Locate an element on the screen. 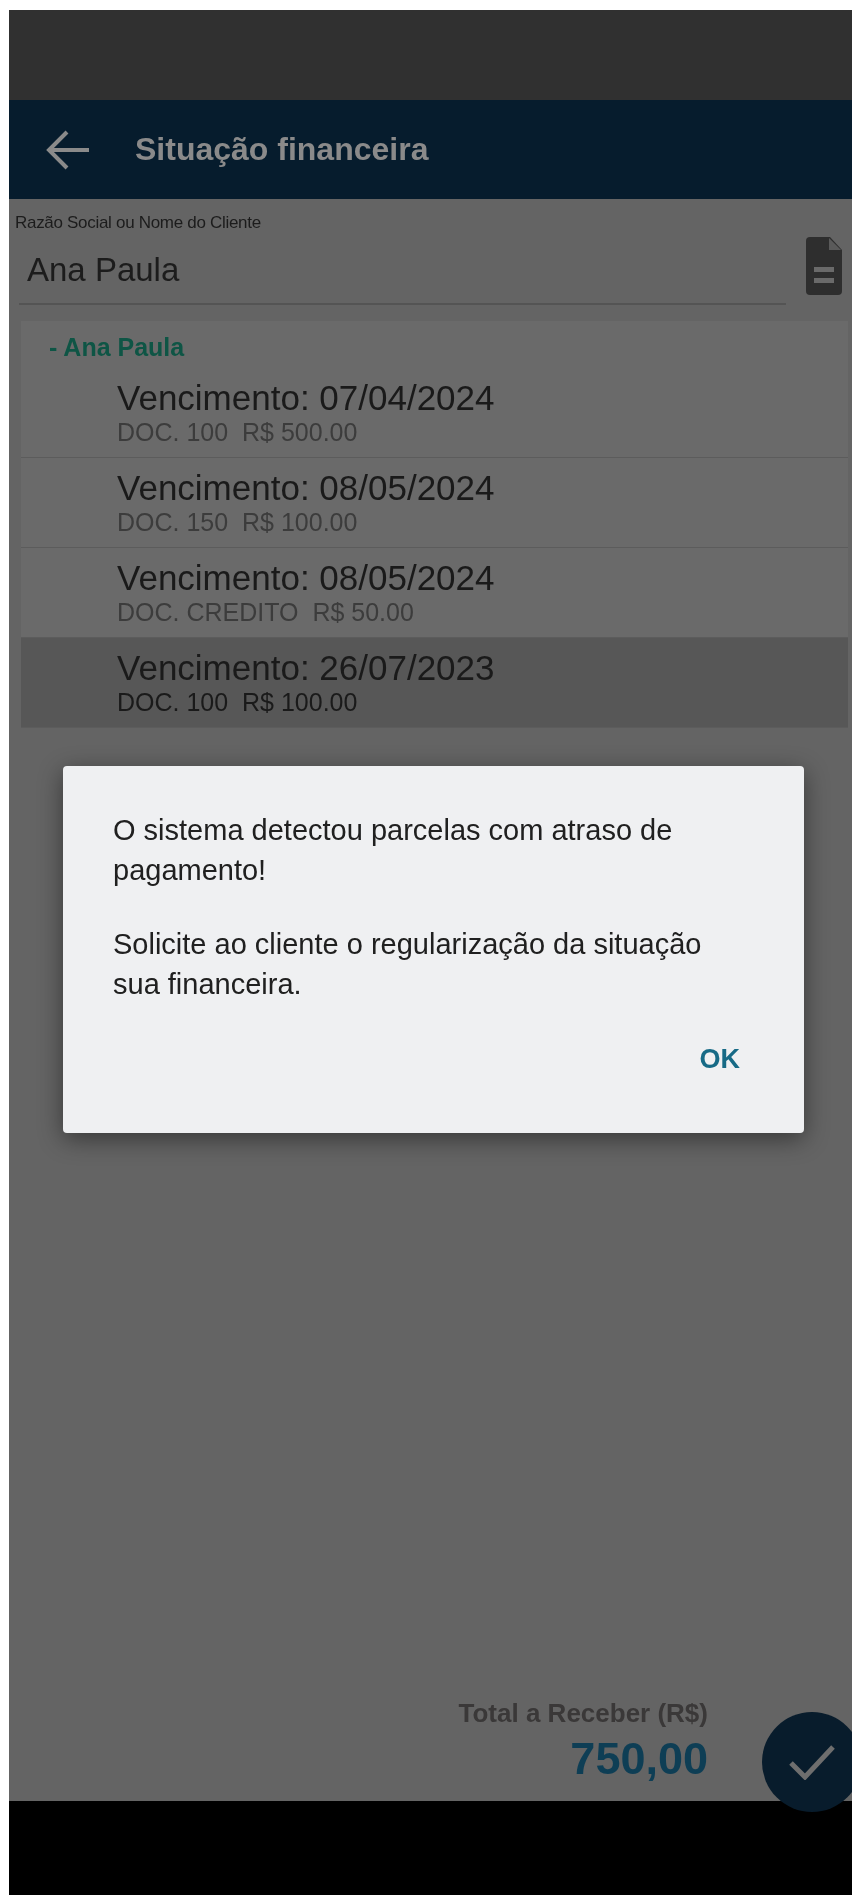 The image size is (852, 1895). installment-row: Vencimento: 26/07/2023 DOC. 100 R$ 100.00 is located at coordinates (434, 683).